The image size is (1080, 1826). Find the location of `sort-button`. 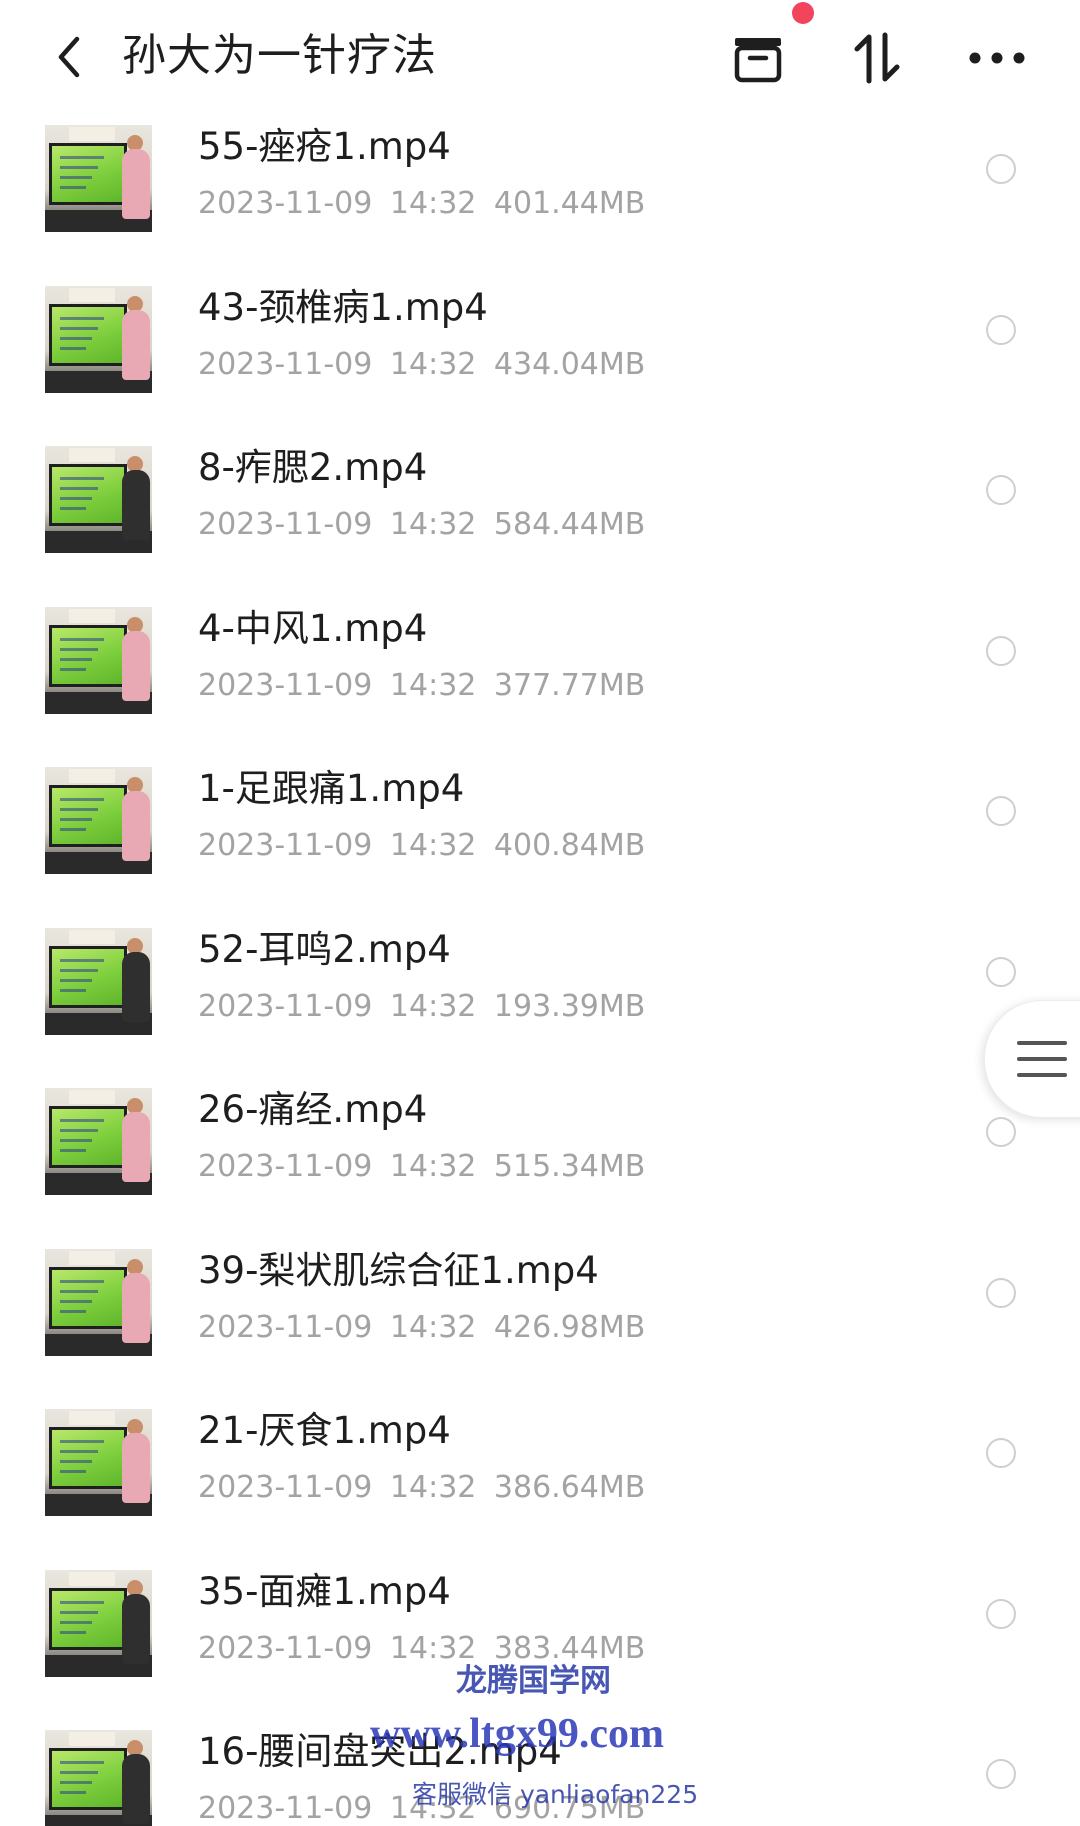

sort-button is located at coordinates (878, 58).